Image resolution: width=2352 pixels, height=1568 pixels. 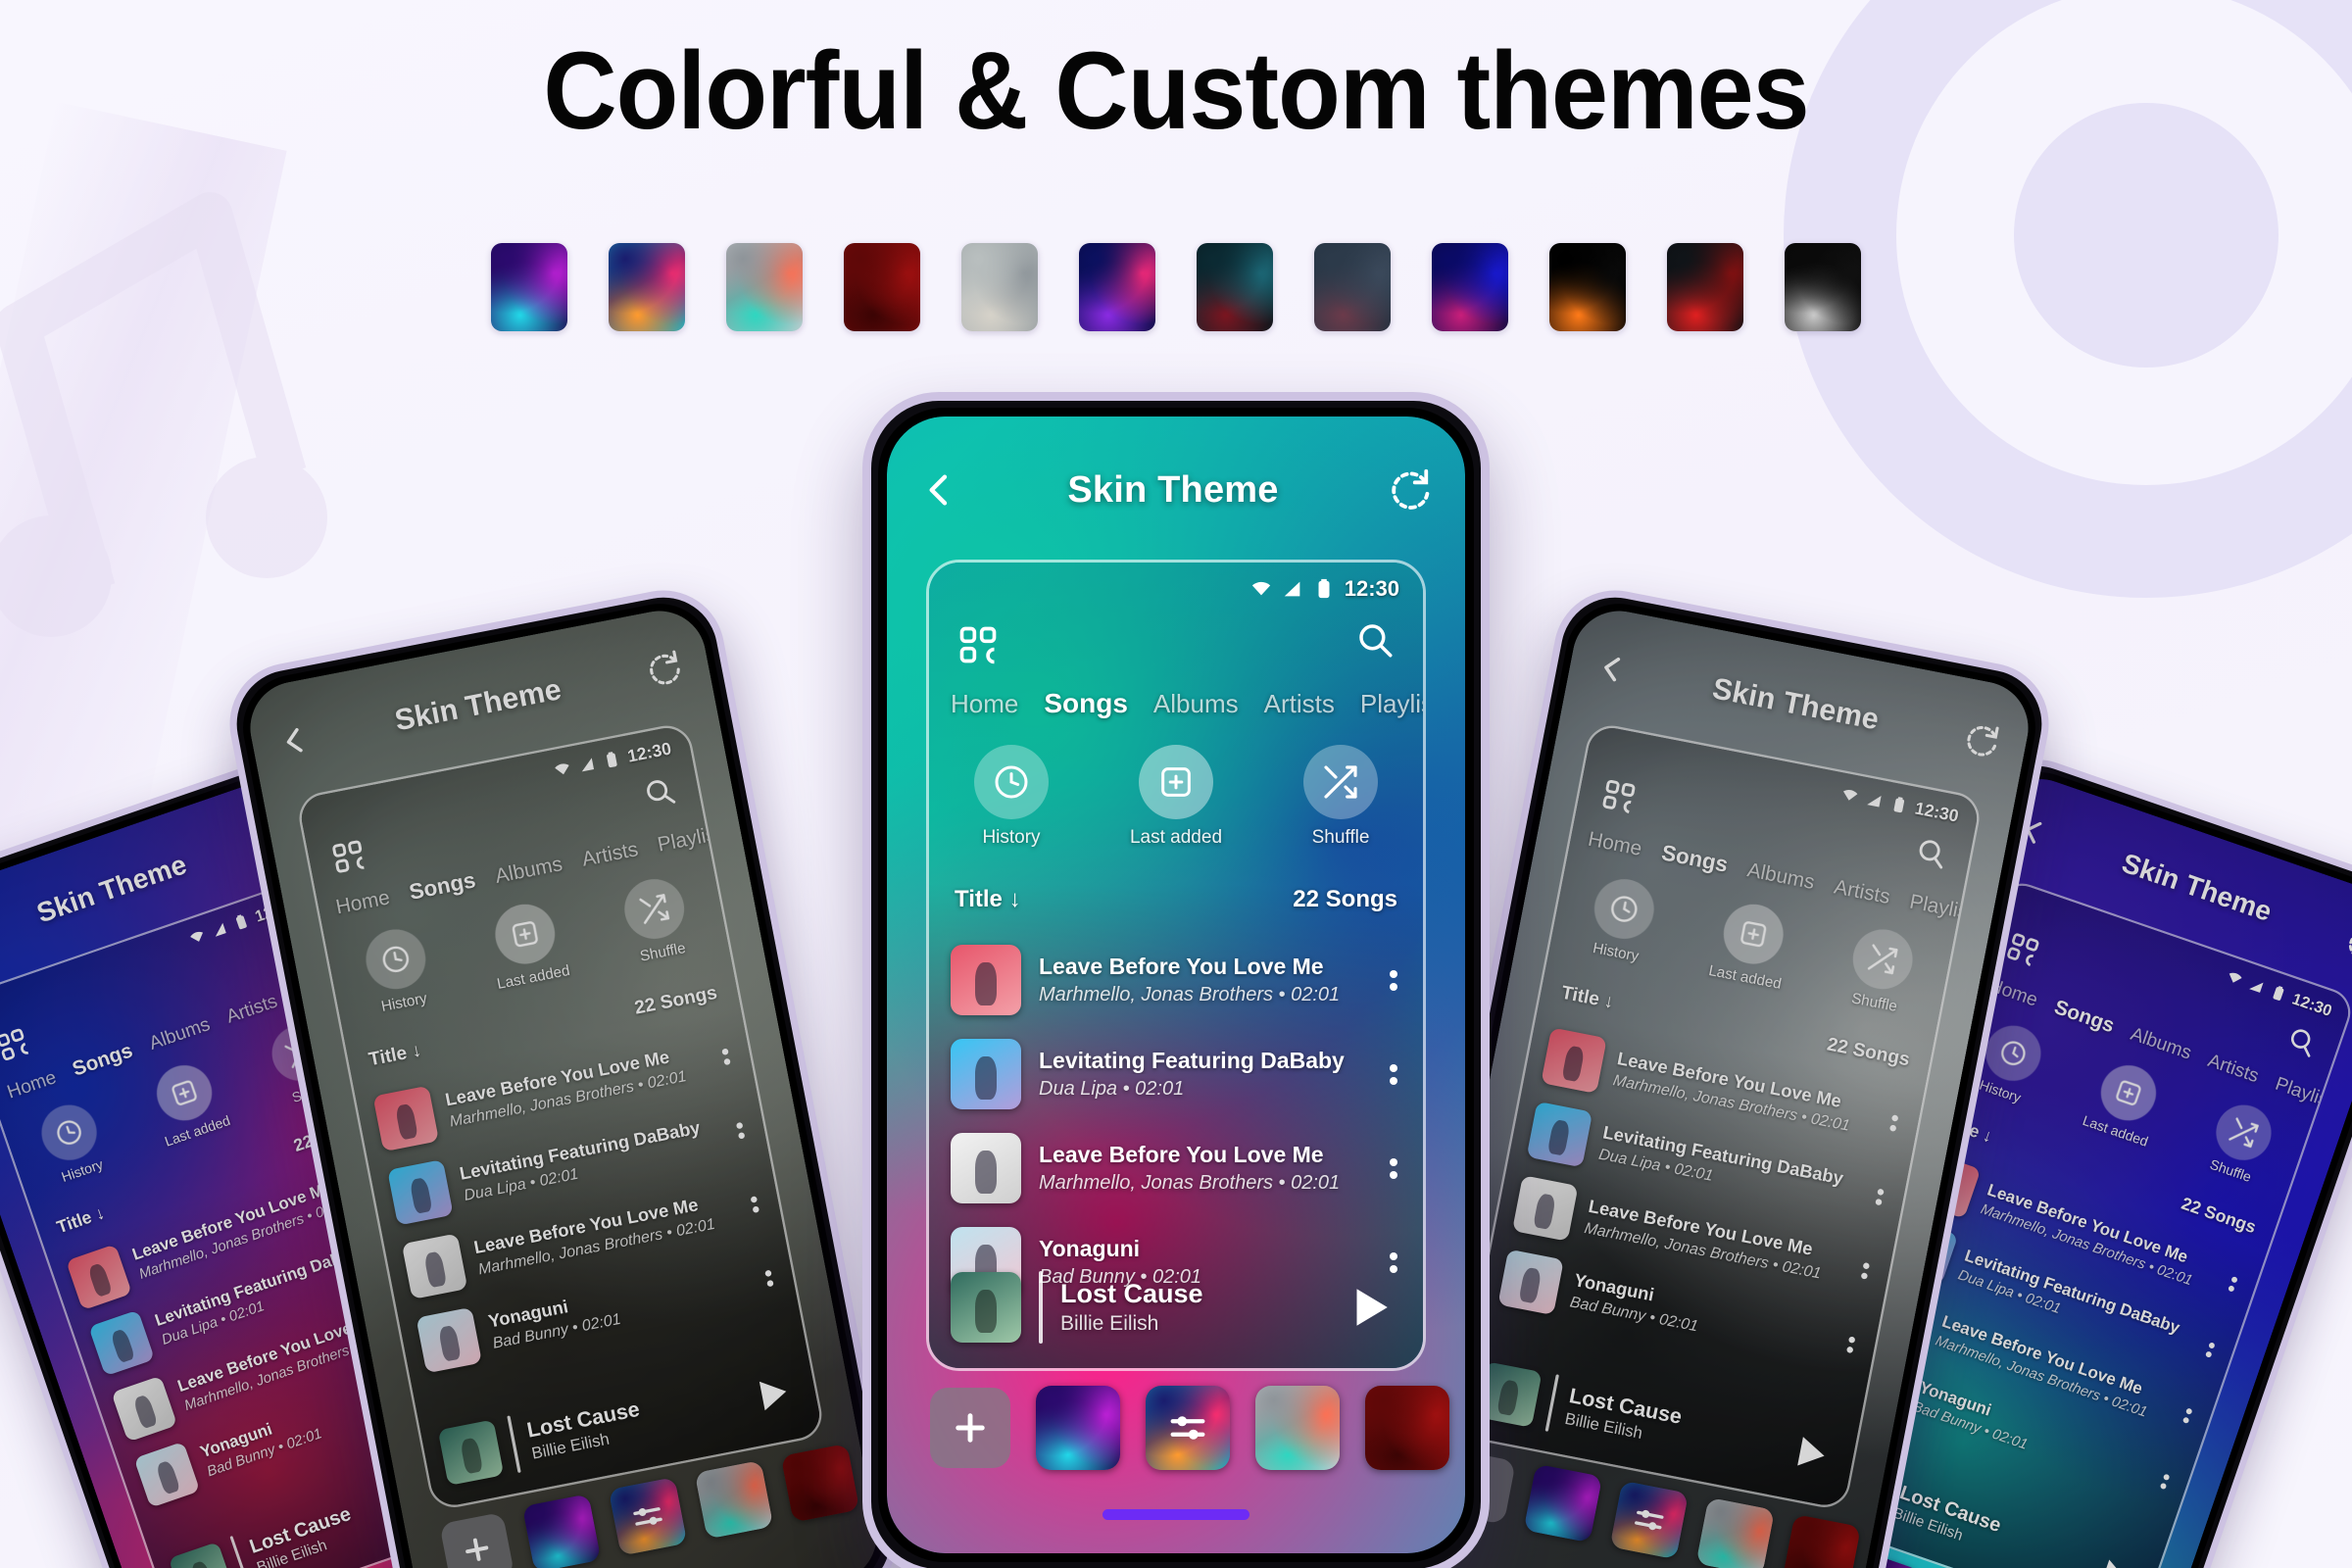 I want to click on tab-playlis: Playlis, so click(x=1391, y=704).